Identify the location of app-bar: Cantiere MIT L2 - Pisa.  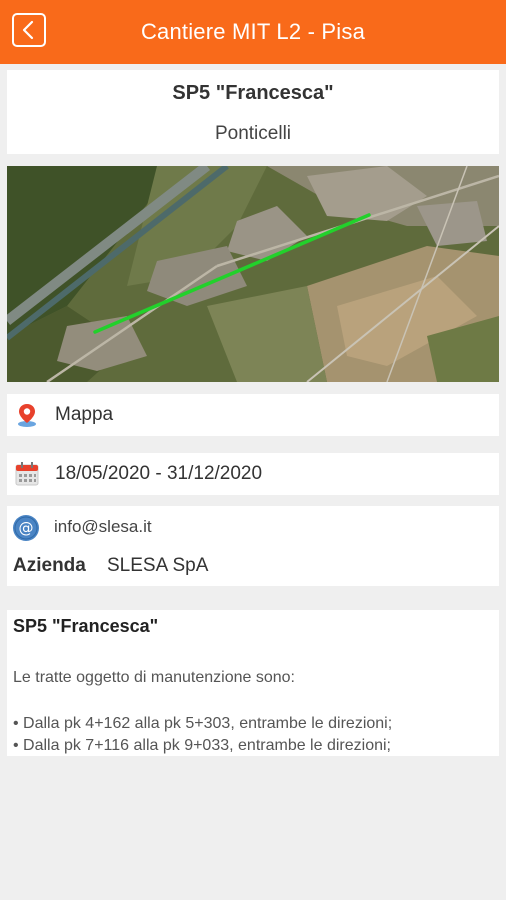
(253, 32).